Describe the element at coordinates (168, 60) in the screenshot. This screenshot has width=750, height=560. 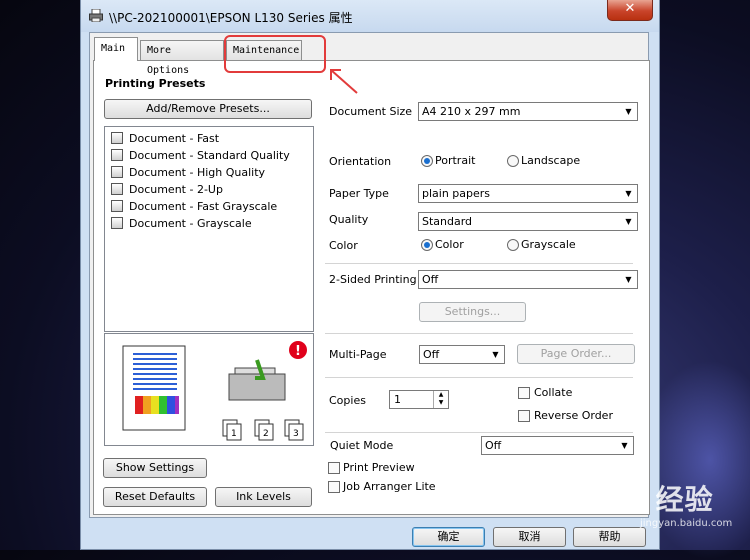
I see `tab-more-options-label: More Options` at that location.